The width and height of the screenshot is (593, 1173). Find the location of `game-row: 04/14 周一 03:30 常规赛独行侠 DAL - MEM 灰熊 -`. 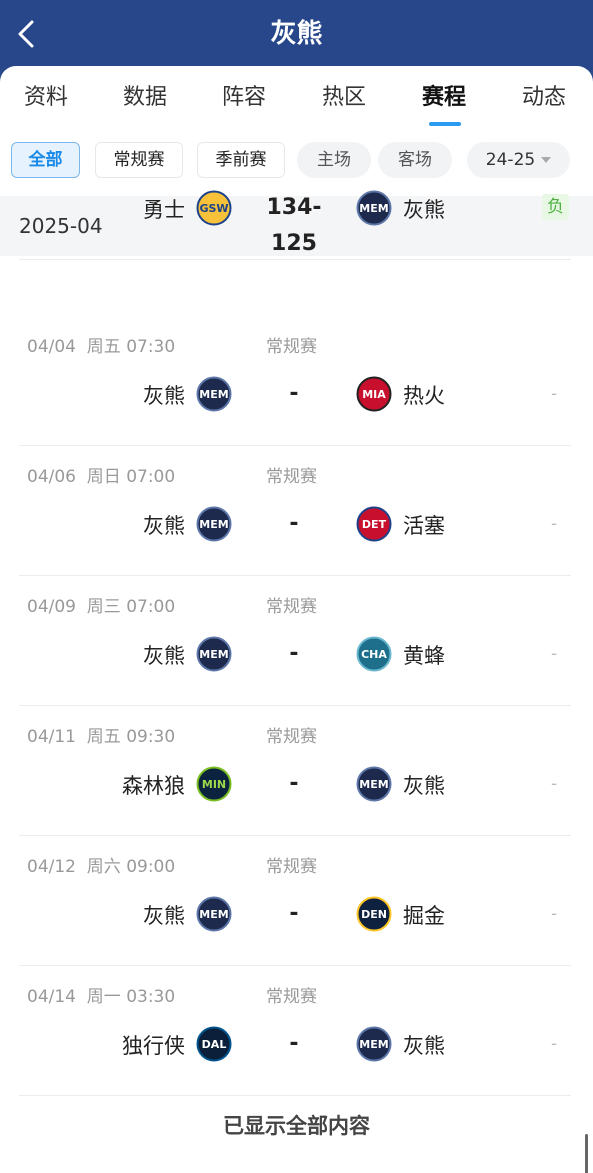

game-row: 04/14 周一 03:30 常规赛独行侠 DAL - MEM 灰熊 - is located at coordinates (296, 1031).